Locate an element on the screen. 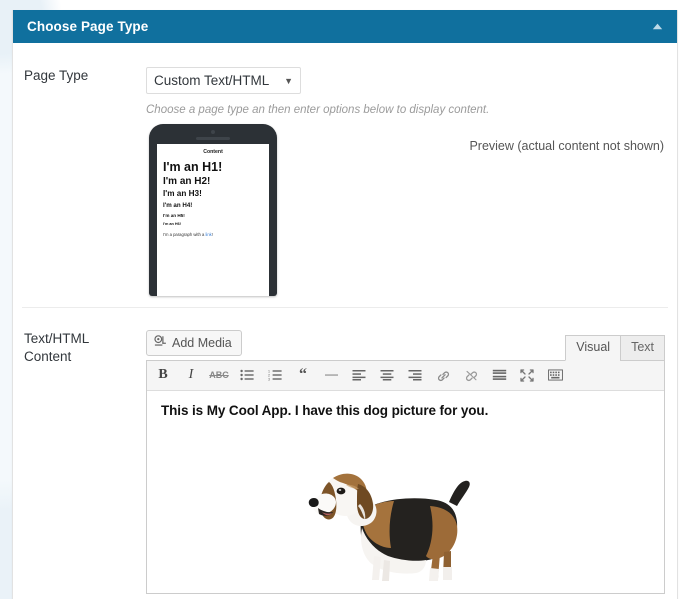  phone-paragraph: I'm a paragraph with a link! is located at coordinates (213, 234).